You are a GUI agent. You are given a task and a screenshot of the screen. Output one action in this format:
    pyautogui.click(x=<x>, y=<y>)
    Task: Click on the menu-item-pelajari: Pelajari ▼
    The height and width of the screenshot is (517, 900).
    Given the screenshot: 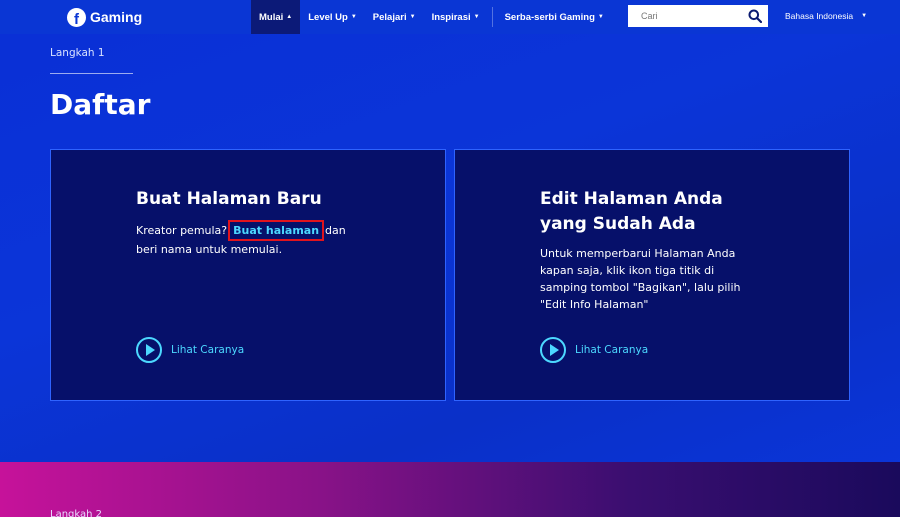 What is the action you would take?
    pyautogui.click(x=394, y=17)
    